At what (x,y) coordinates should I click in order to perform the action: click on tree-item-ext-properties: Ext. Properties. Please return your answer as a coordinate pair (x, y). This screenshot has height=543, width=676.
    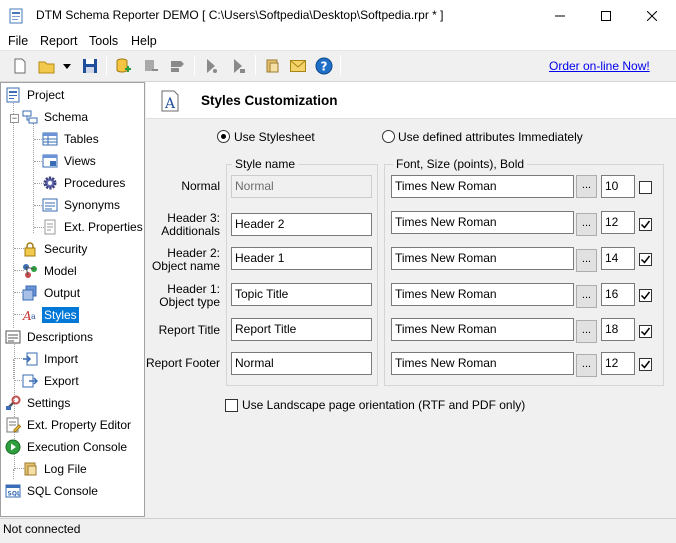
    Looking at the image, I should click on (93, 226).